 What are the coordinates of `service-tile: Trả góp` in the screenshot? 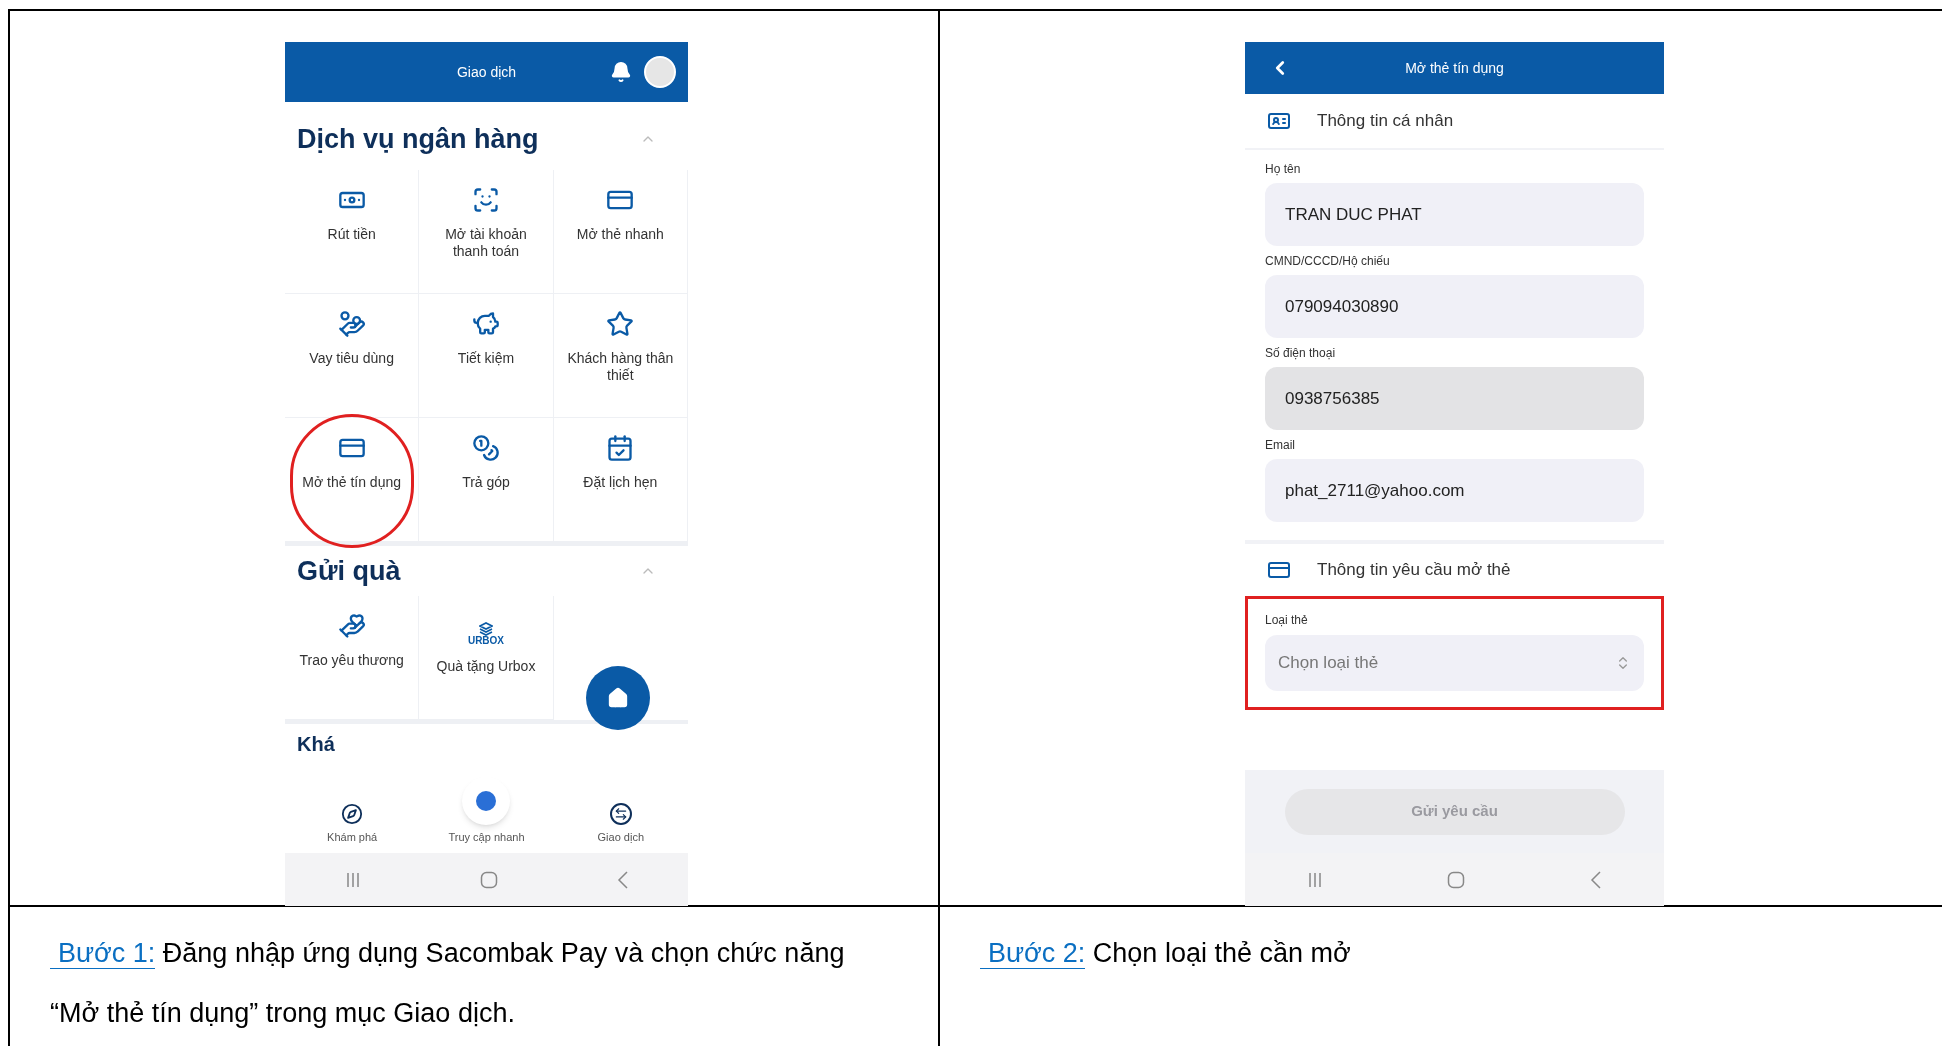 It's located at (486, 480).